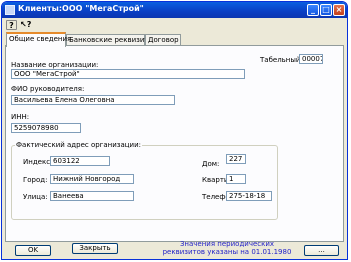  Describe the element at coordinates (326, 10) in the screenshot. I see `maximize-button: □` at that location.